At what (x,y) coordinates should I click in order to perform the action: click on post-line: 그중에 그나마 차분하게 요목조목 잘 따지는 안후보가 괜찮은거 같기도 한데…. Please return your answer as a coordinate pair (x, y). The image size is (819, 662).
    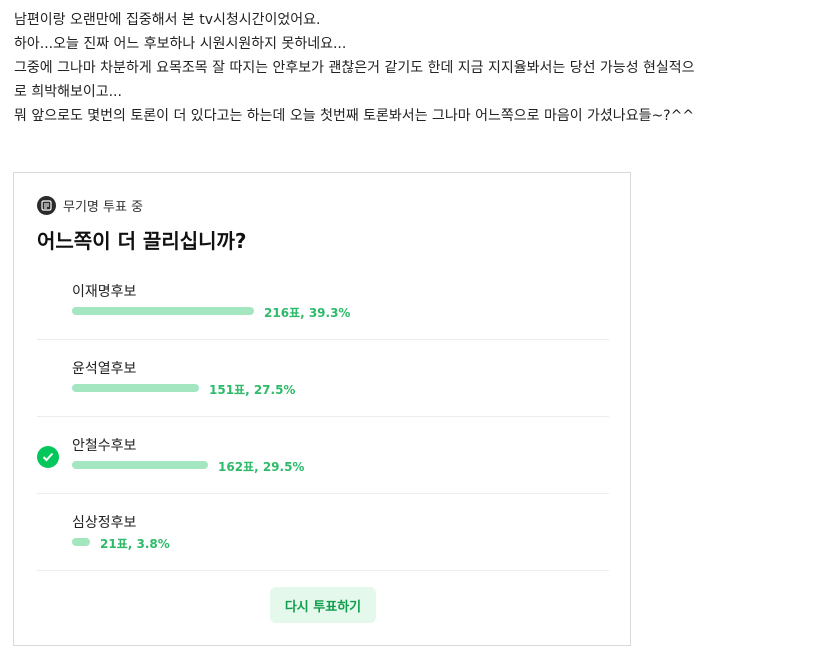
    Looking at the image, I should click on (354, 68).